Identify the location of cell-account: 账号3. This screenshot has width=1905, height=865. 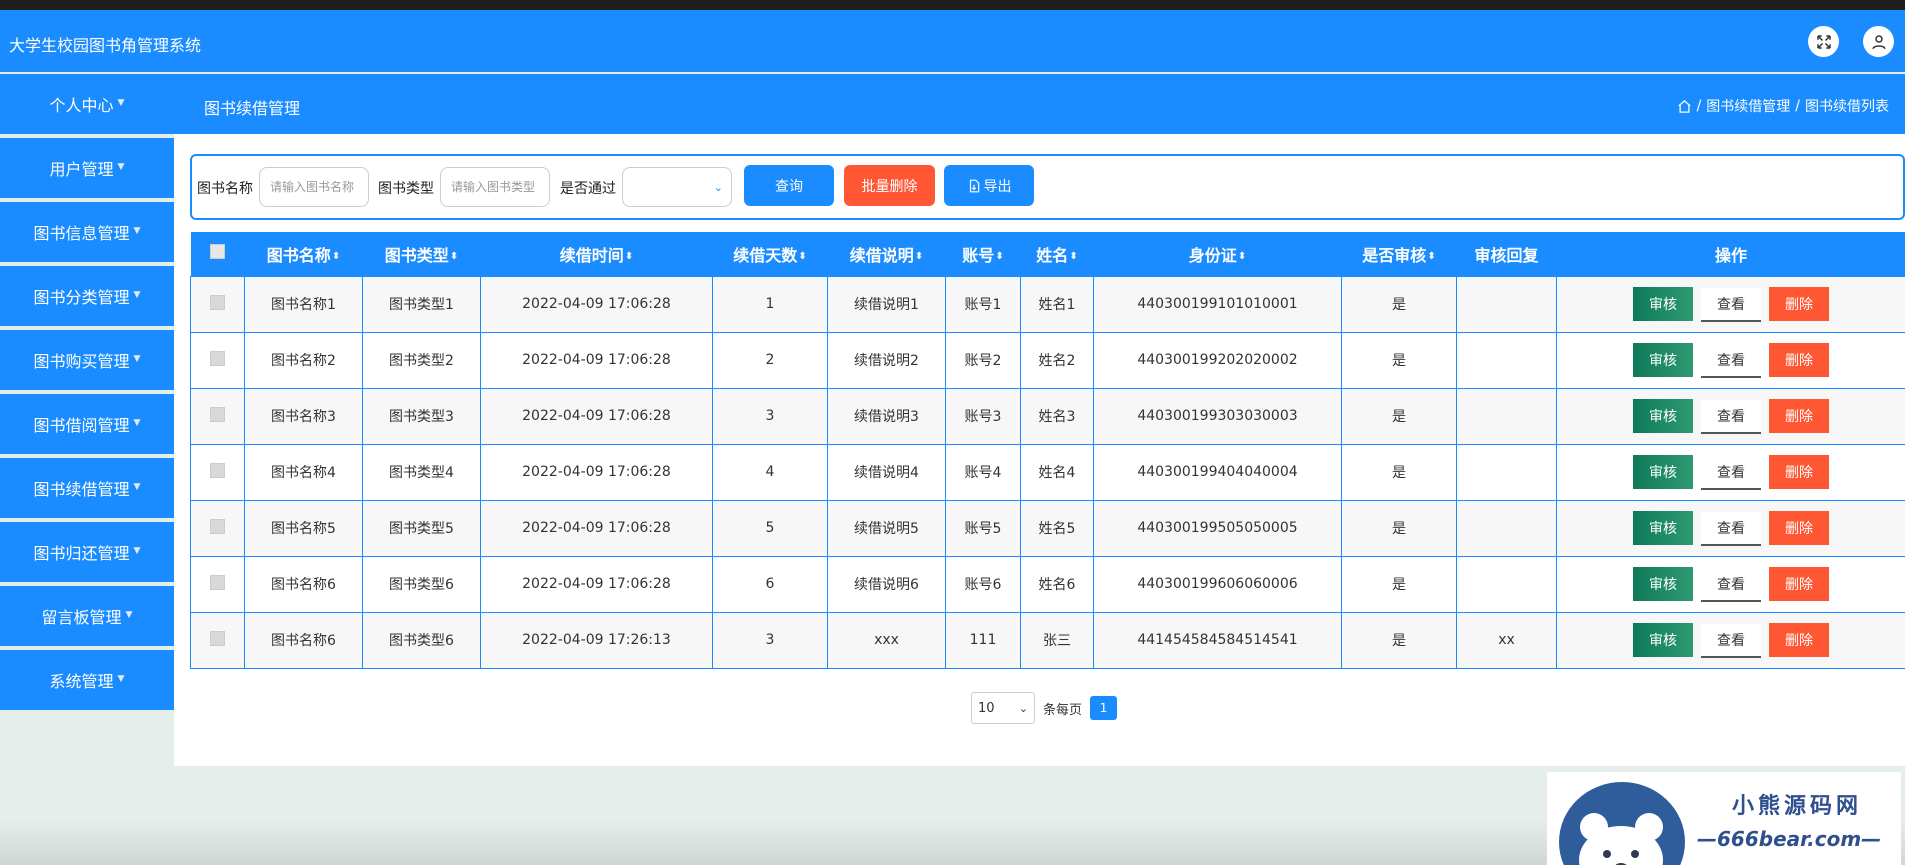
(983, 416).